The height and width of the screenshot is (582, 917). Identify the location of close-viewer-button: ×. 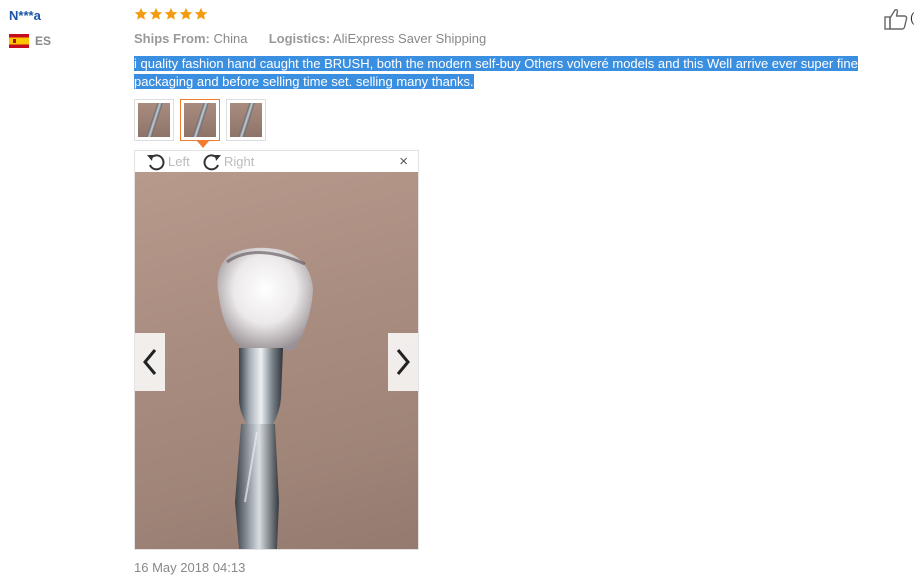
(403, 162).